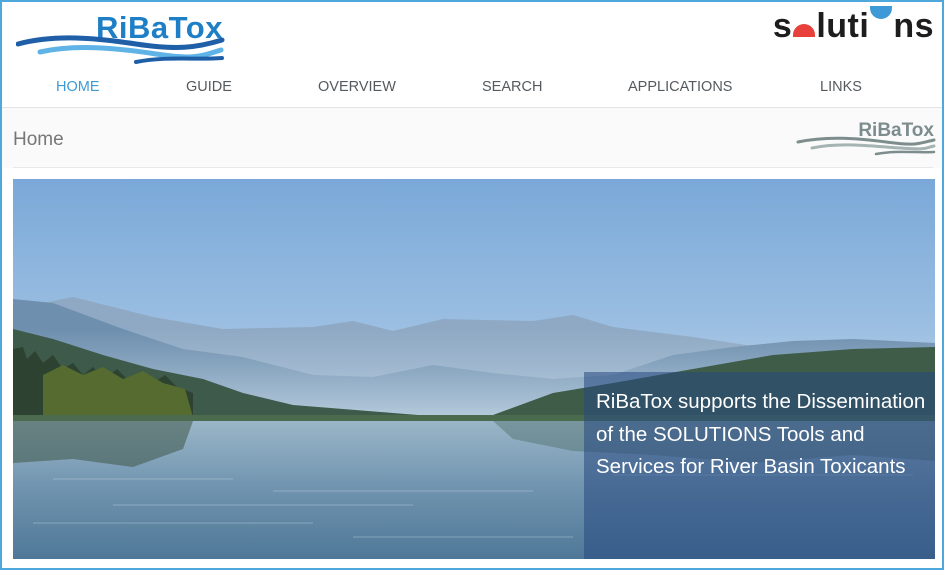 This screenshot has height=570, width=944. I want to click on solutions-half-sun-icon, so click(804, 30).